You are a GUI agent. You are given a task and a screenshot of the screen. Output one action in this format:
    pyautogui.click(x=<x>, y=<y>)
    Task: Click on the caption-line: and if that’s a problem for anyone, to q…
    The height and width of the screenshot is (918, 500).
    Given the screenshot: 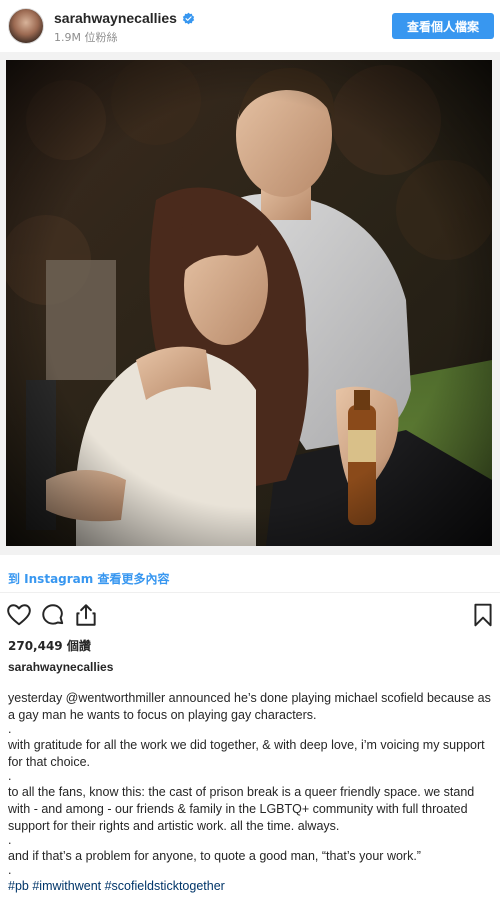 What is the action you would take?
    pyautogui.click(x=214, y=856)
    